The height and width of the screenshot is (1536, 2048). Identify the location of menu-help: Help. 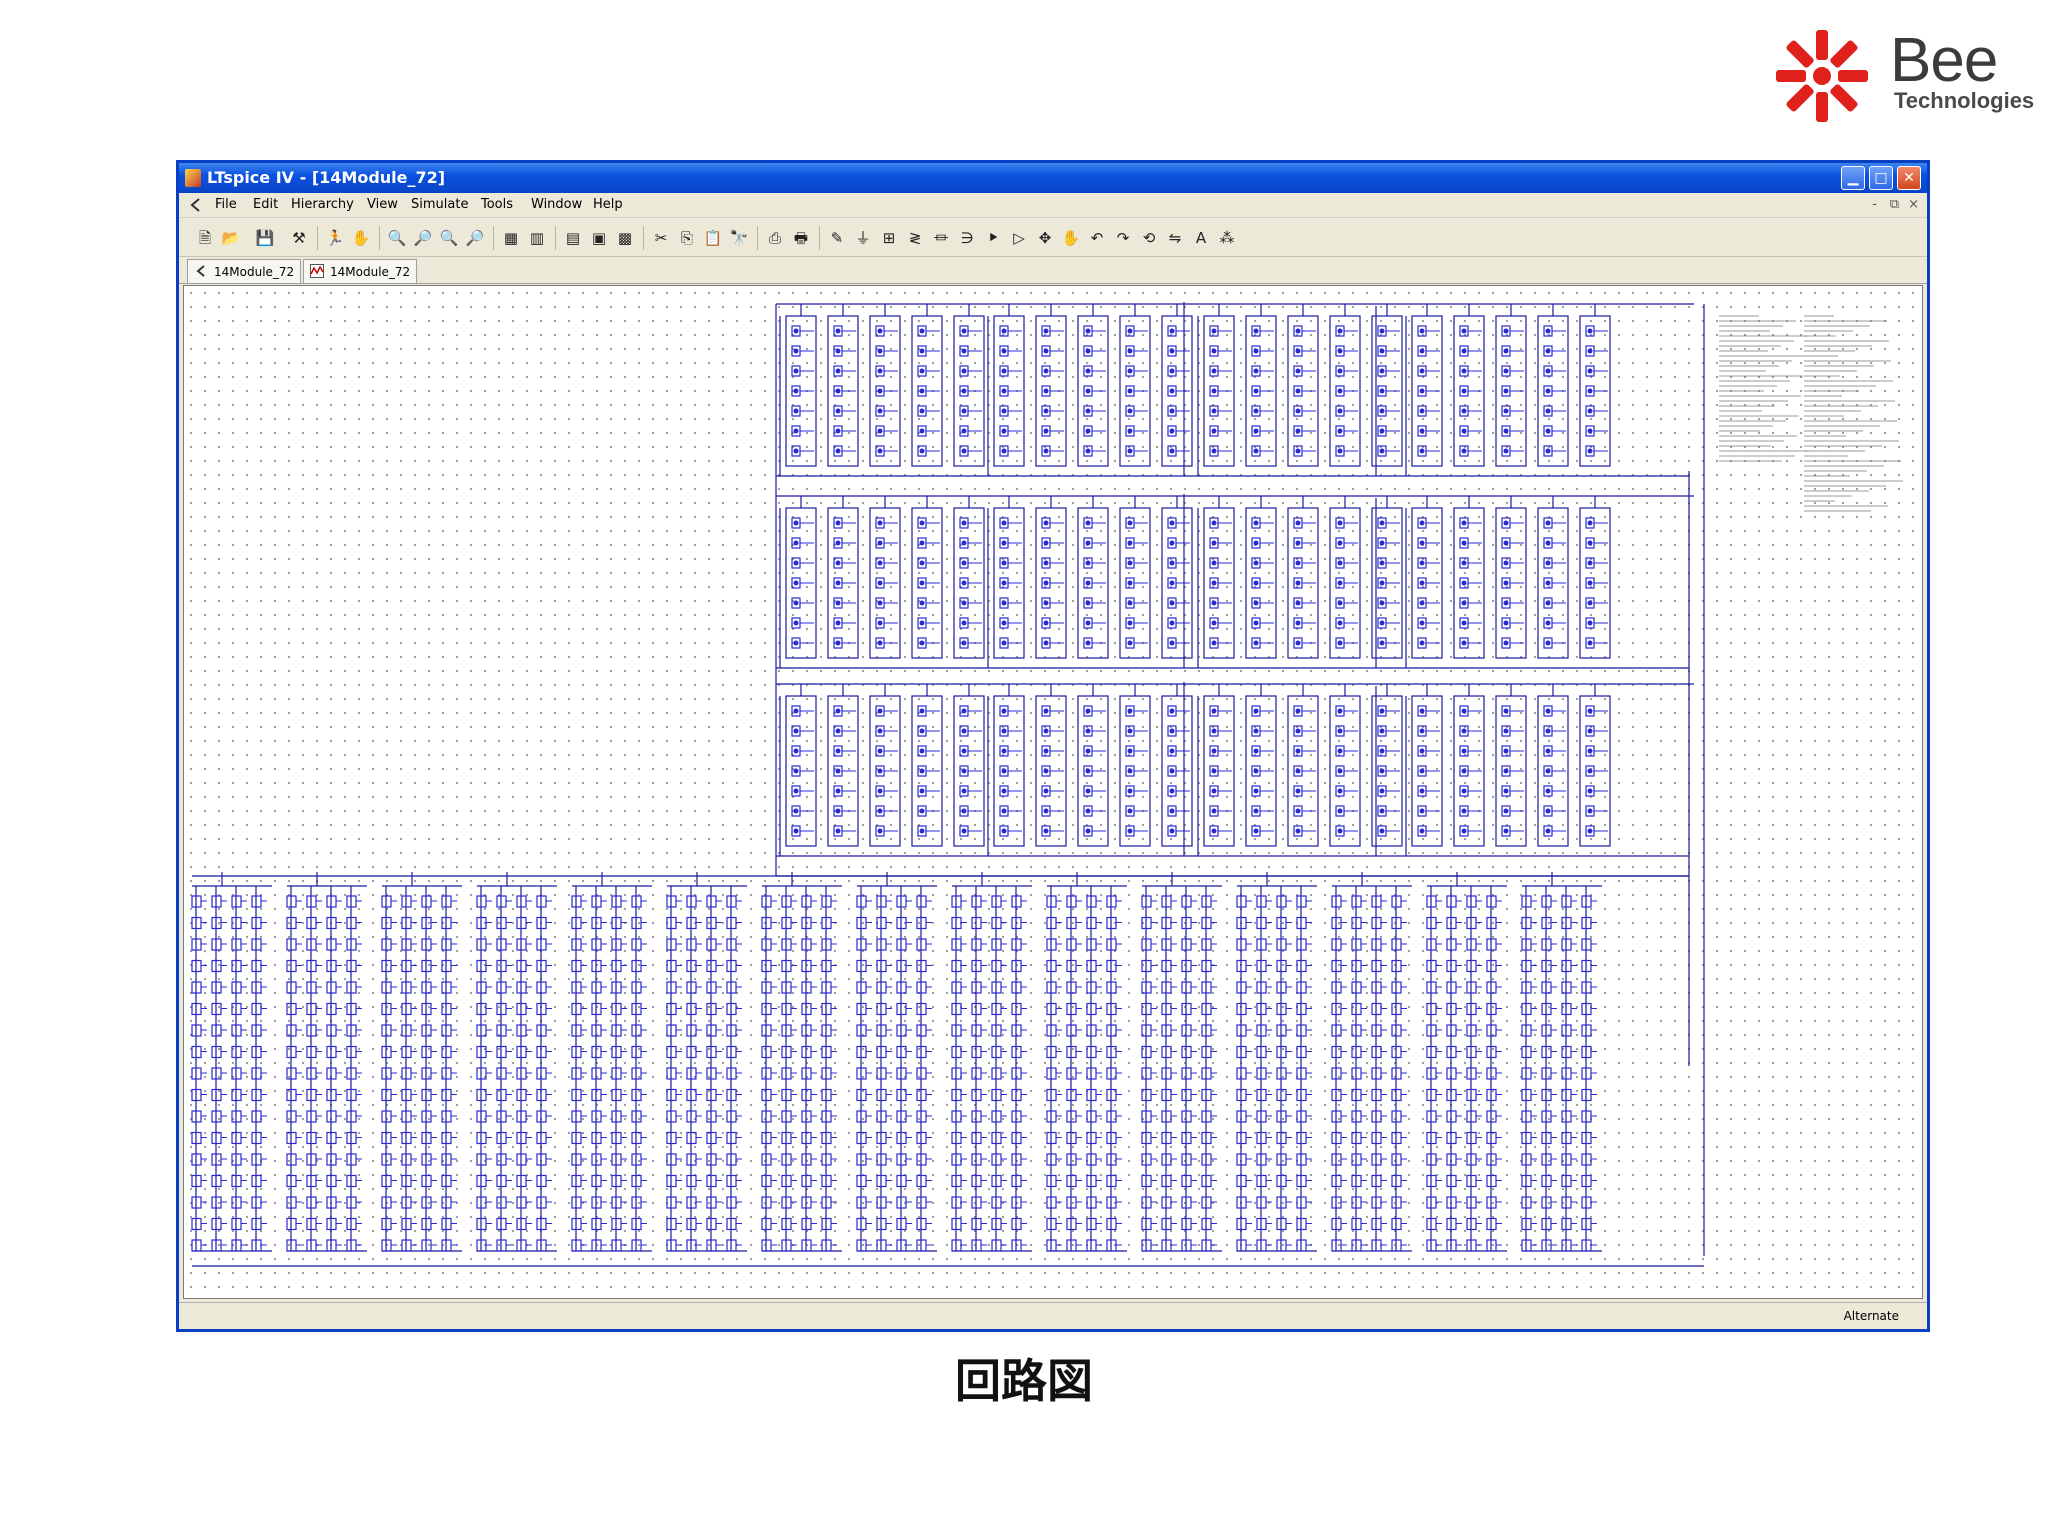
(608, 205).